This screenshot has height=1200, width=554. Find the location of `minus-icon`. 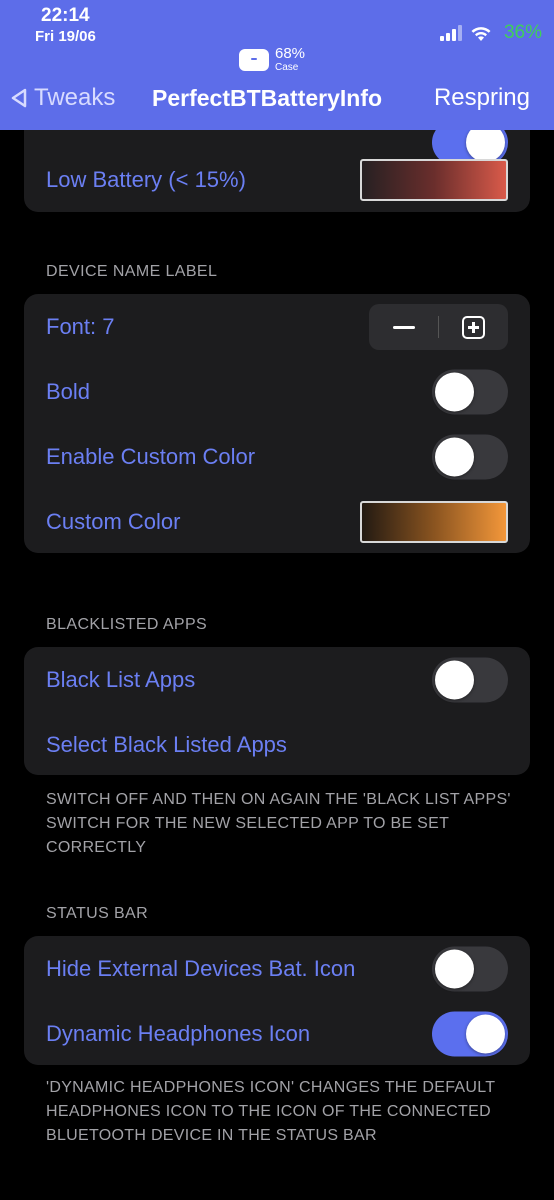

minus-icon is located at coordinates (404, 327).